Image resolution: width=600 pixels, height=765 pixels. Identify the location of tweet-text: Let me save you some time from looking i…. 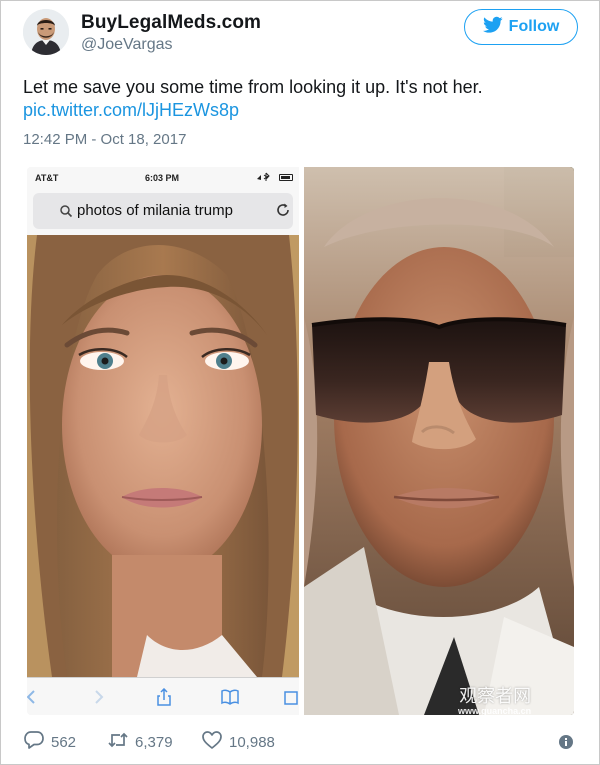
(253, 87).